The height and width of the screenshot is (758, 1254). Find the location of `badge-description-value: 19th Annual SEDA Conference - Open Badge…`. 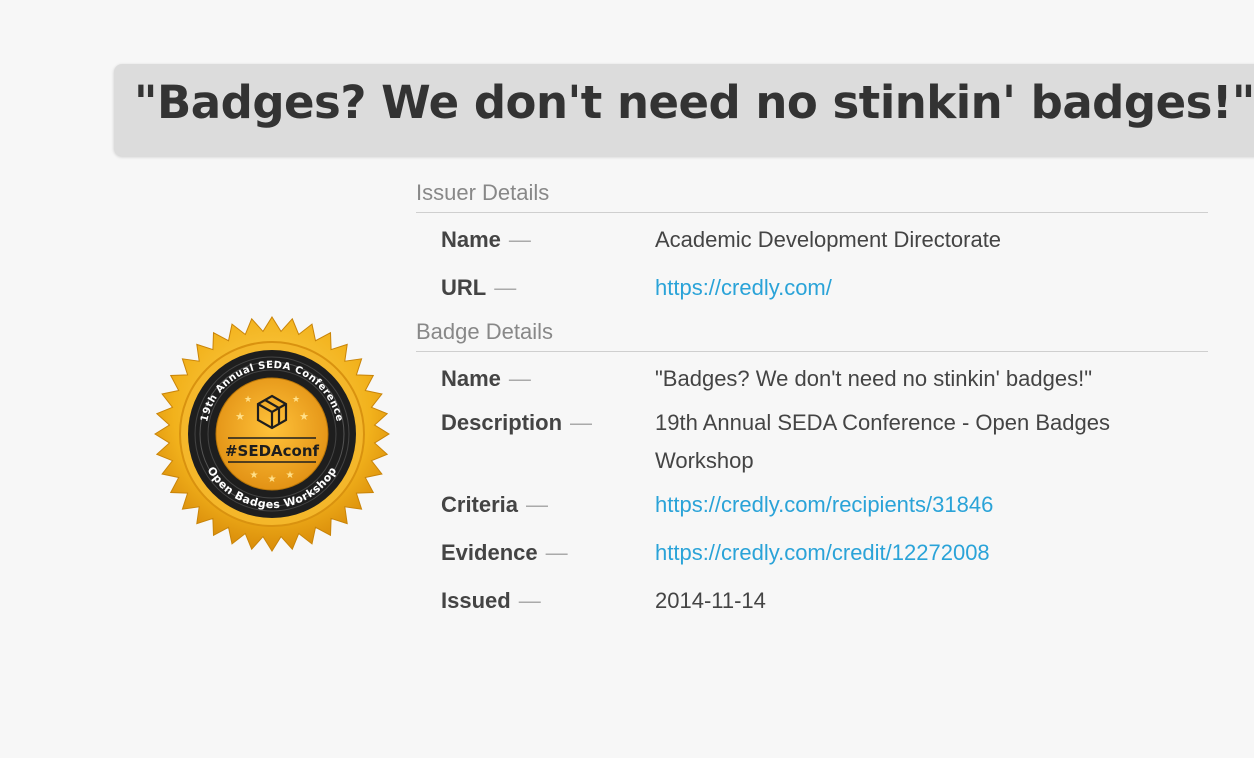

badge-description-value: 19th Annual SEDA Conference - Open Badge… is located at coordinates (882, 441).